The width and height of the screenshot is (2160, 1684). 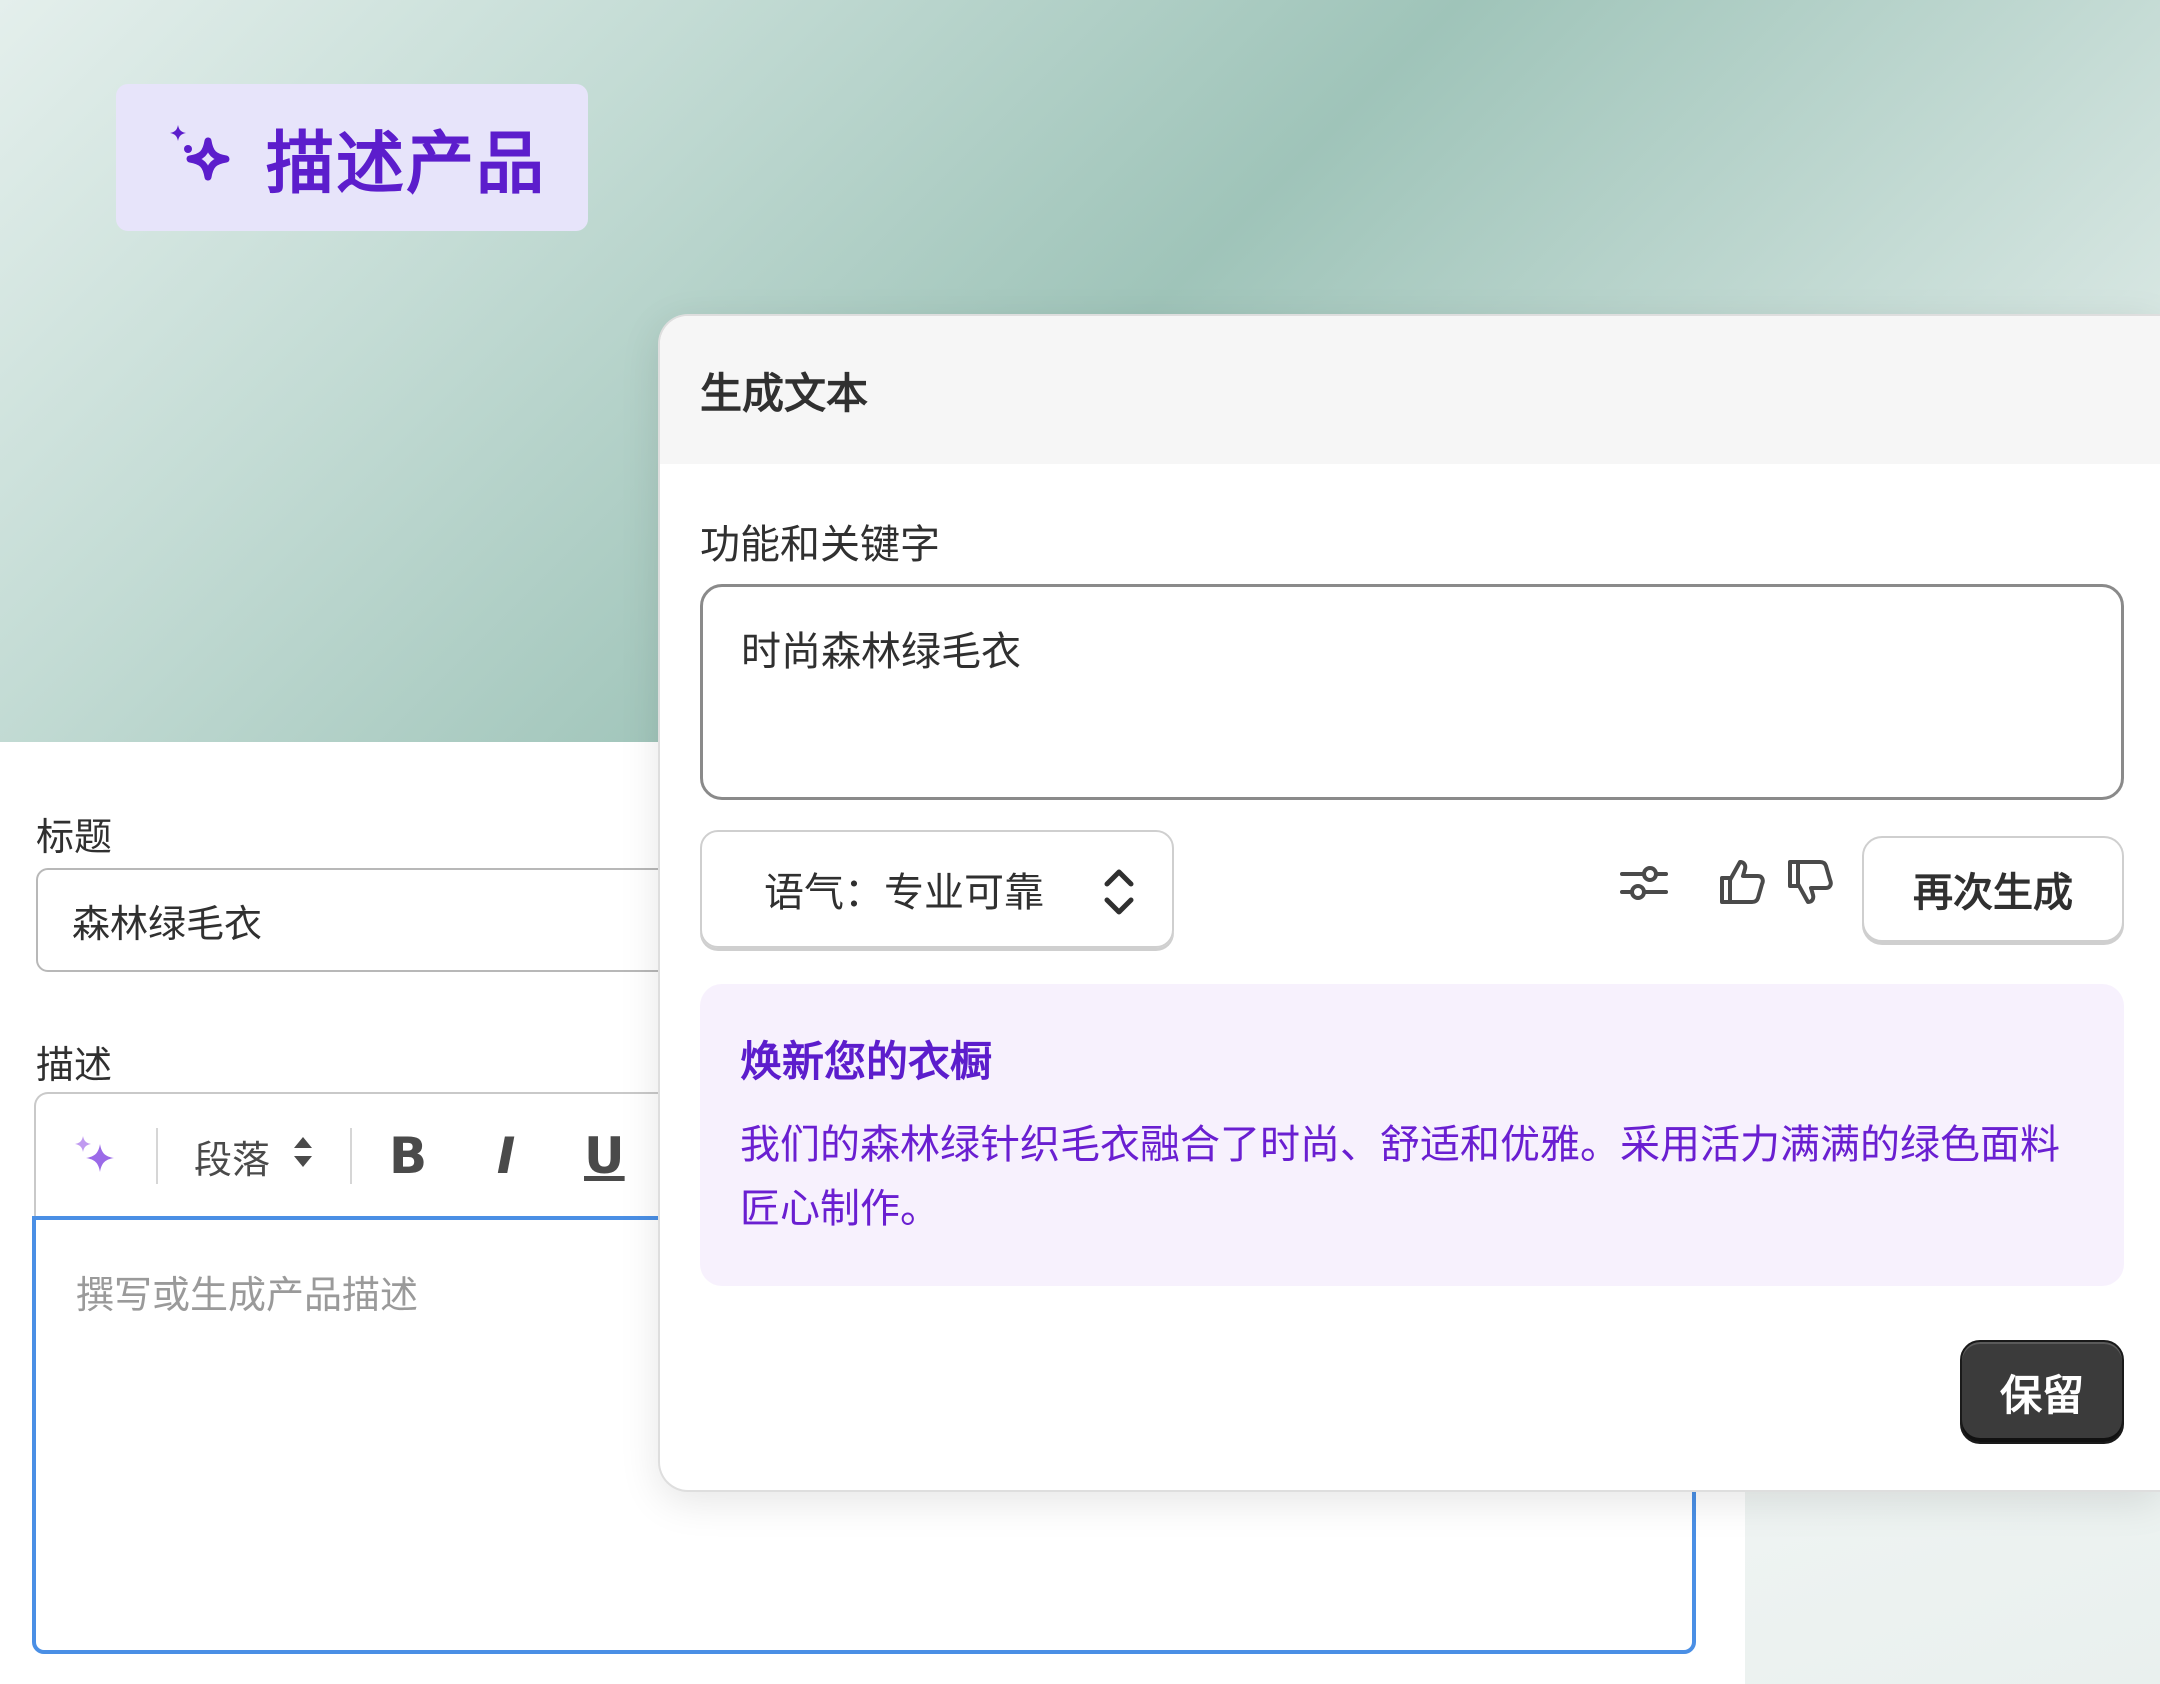 I want to click on tone-select: 语气：专业可靠, so click(x=937, y=889).